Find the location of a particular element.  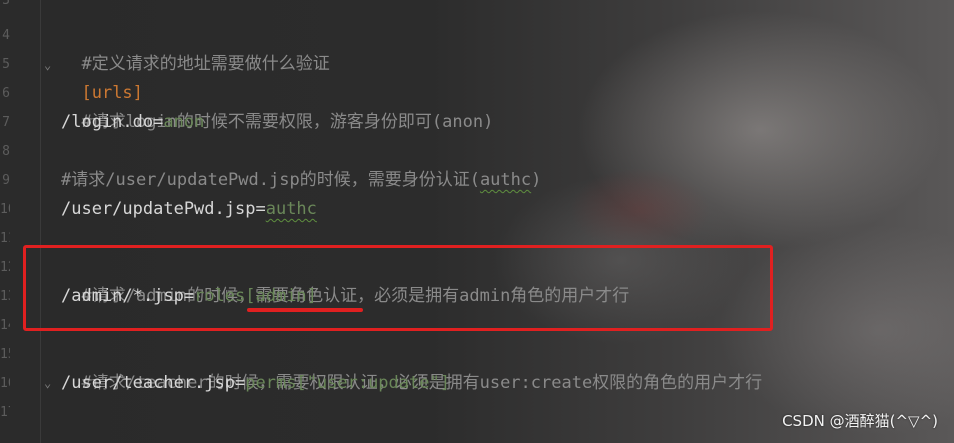

filter-value: authc is located at coordinates (291, 209).